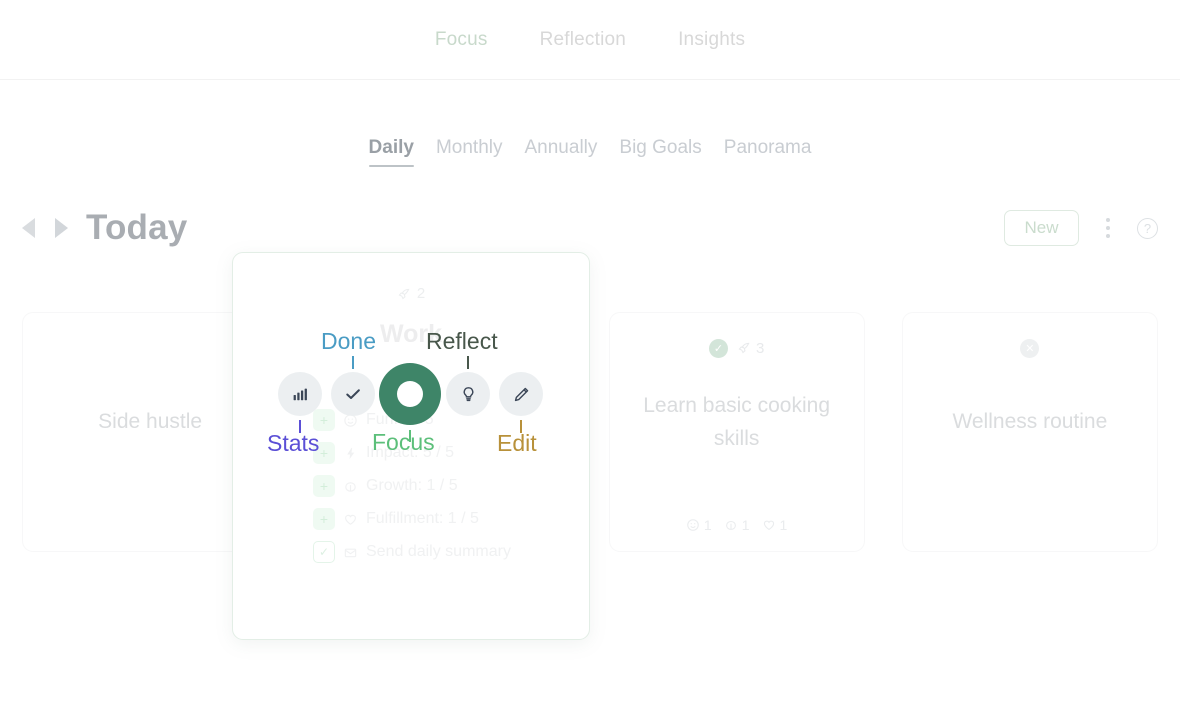  I want to click on card-wellness-routine: ✕ Wellness routine, so click(1029, 432).